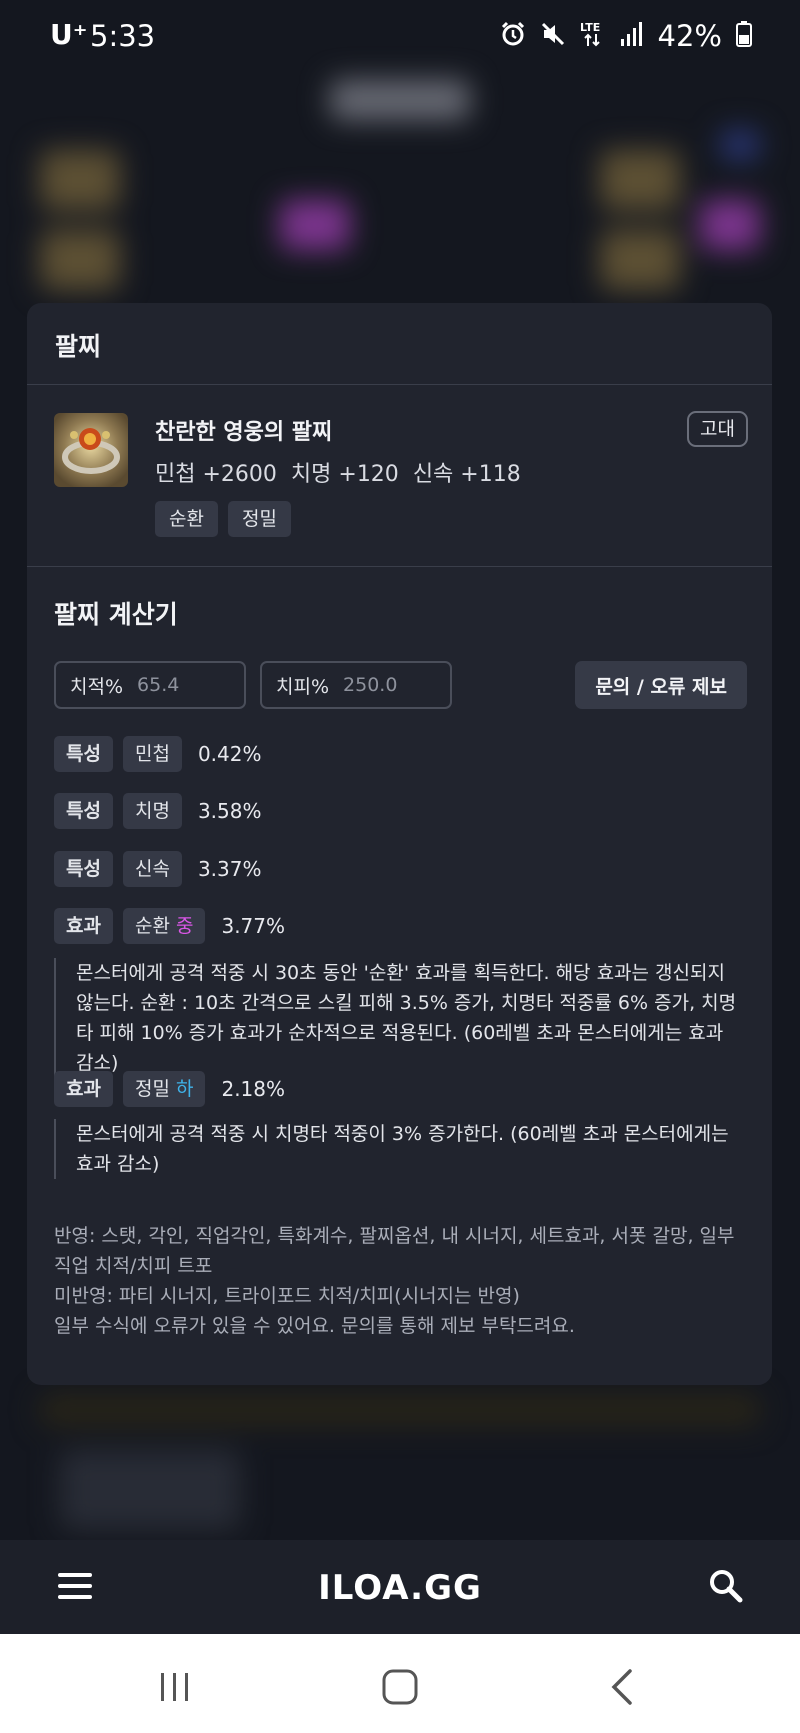 This screenshot has width=800, height=1733. Describe the element at coordinates (223, 519) in the screenshot. I see `item-tags: 순환 정밀` at that location.